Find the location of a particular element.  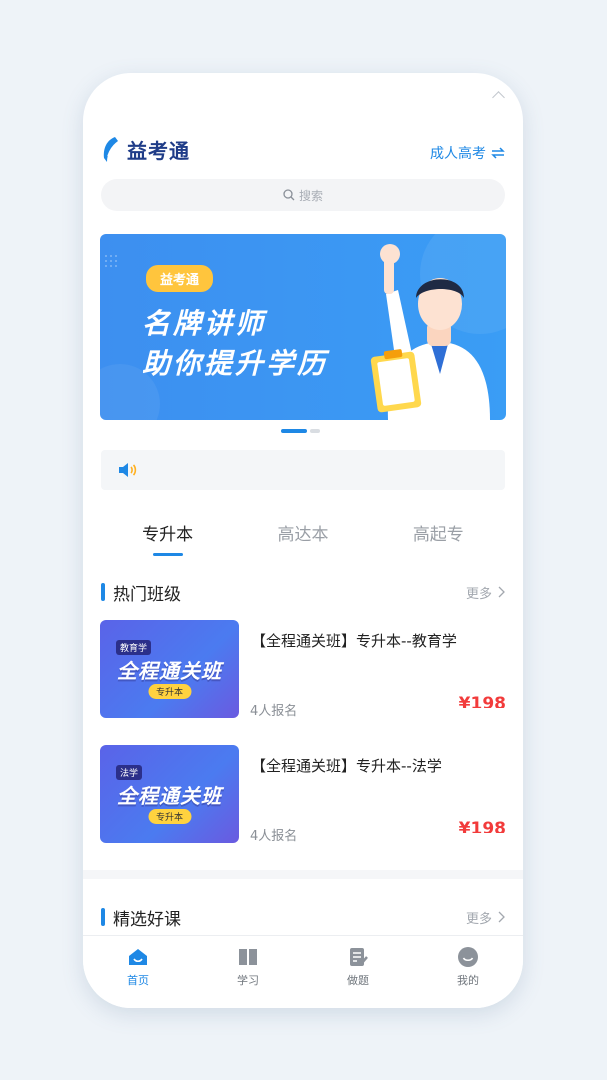

exercise-icon is located at coordinates (359, 957).